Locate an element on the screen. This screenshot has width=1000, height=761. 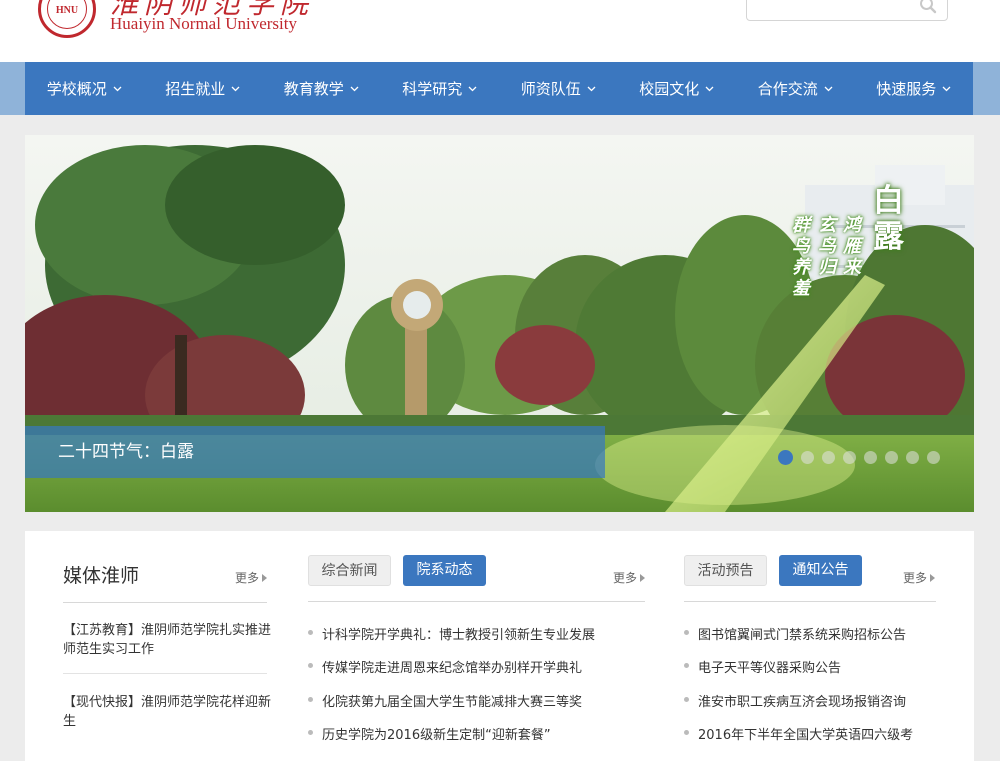
notice-item: 图书馆翼闸式门禁系统采购招标公告 is located at coordinates (795, 633).